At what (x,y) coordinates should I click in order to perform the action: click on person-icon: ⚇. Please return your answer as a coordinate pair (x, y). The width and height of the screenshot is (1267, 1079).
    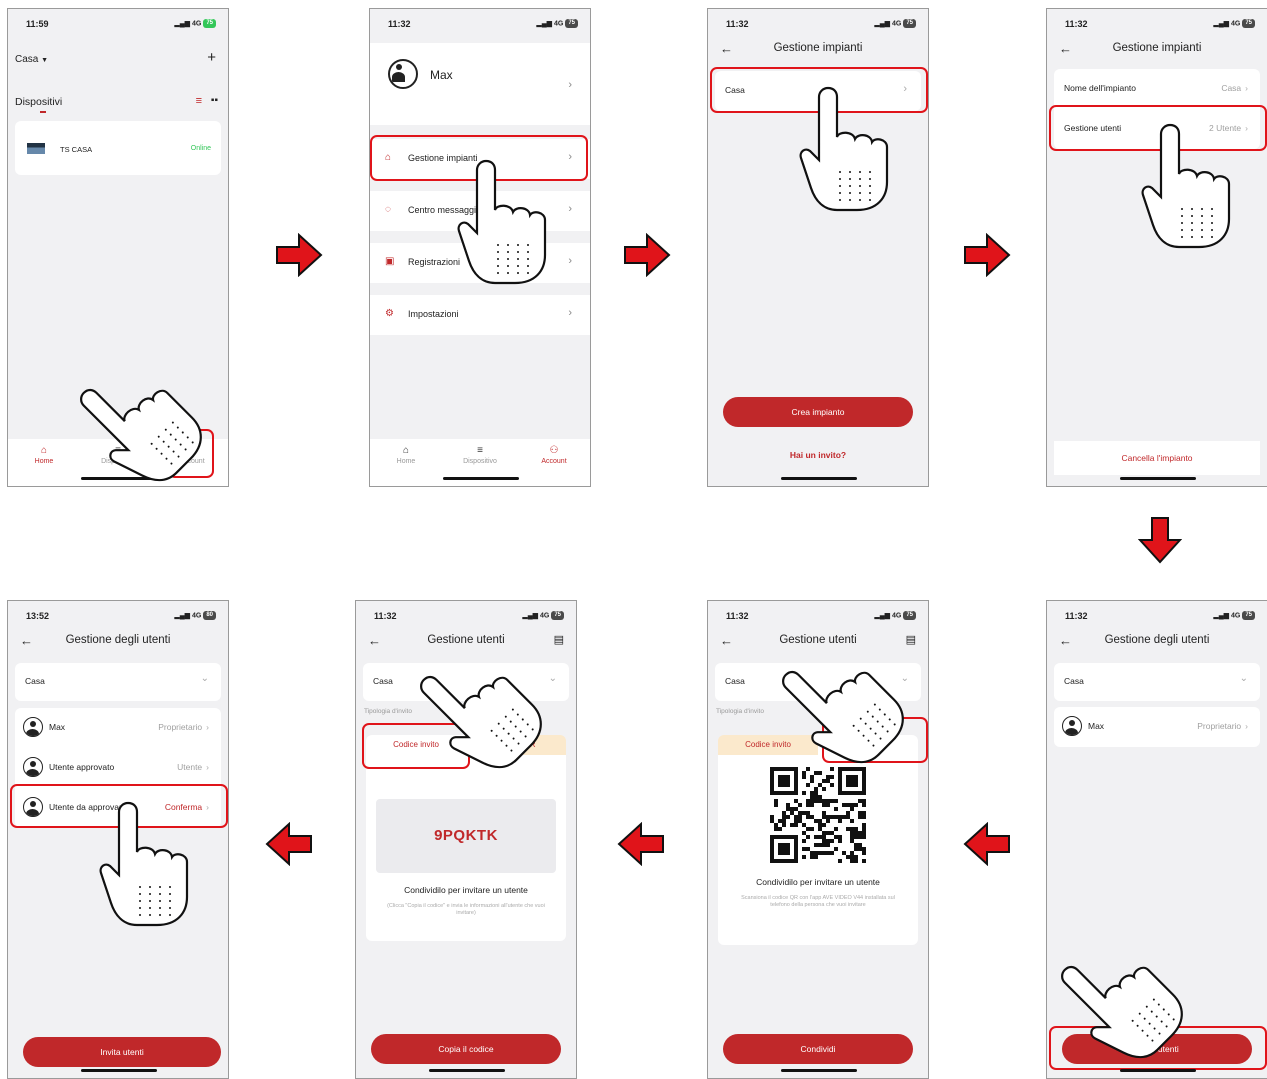
    Looking at the image, I should click on (554, 450).